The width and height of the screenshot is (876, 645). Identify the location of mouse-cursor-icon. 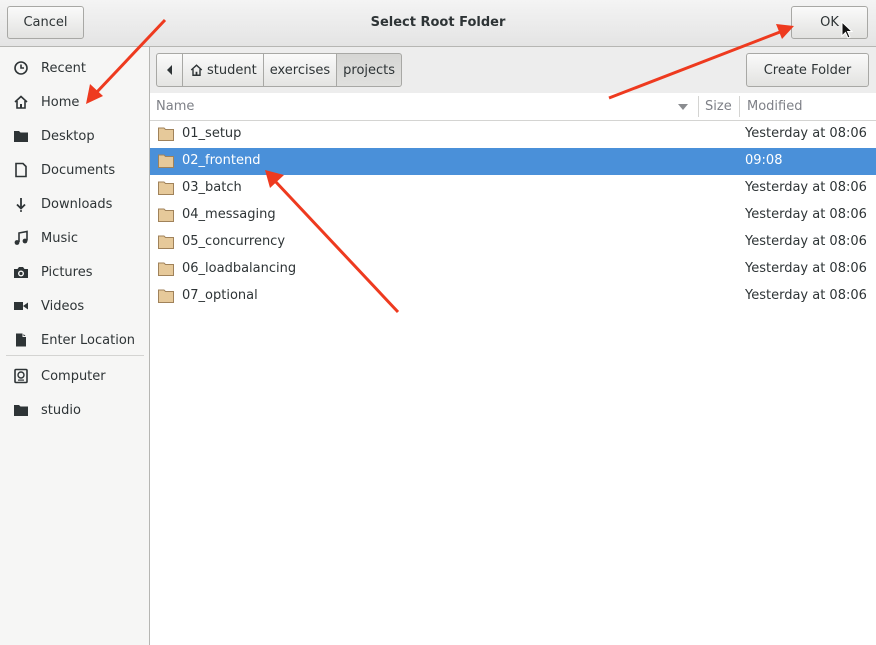
(847, 30).